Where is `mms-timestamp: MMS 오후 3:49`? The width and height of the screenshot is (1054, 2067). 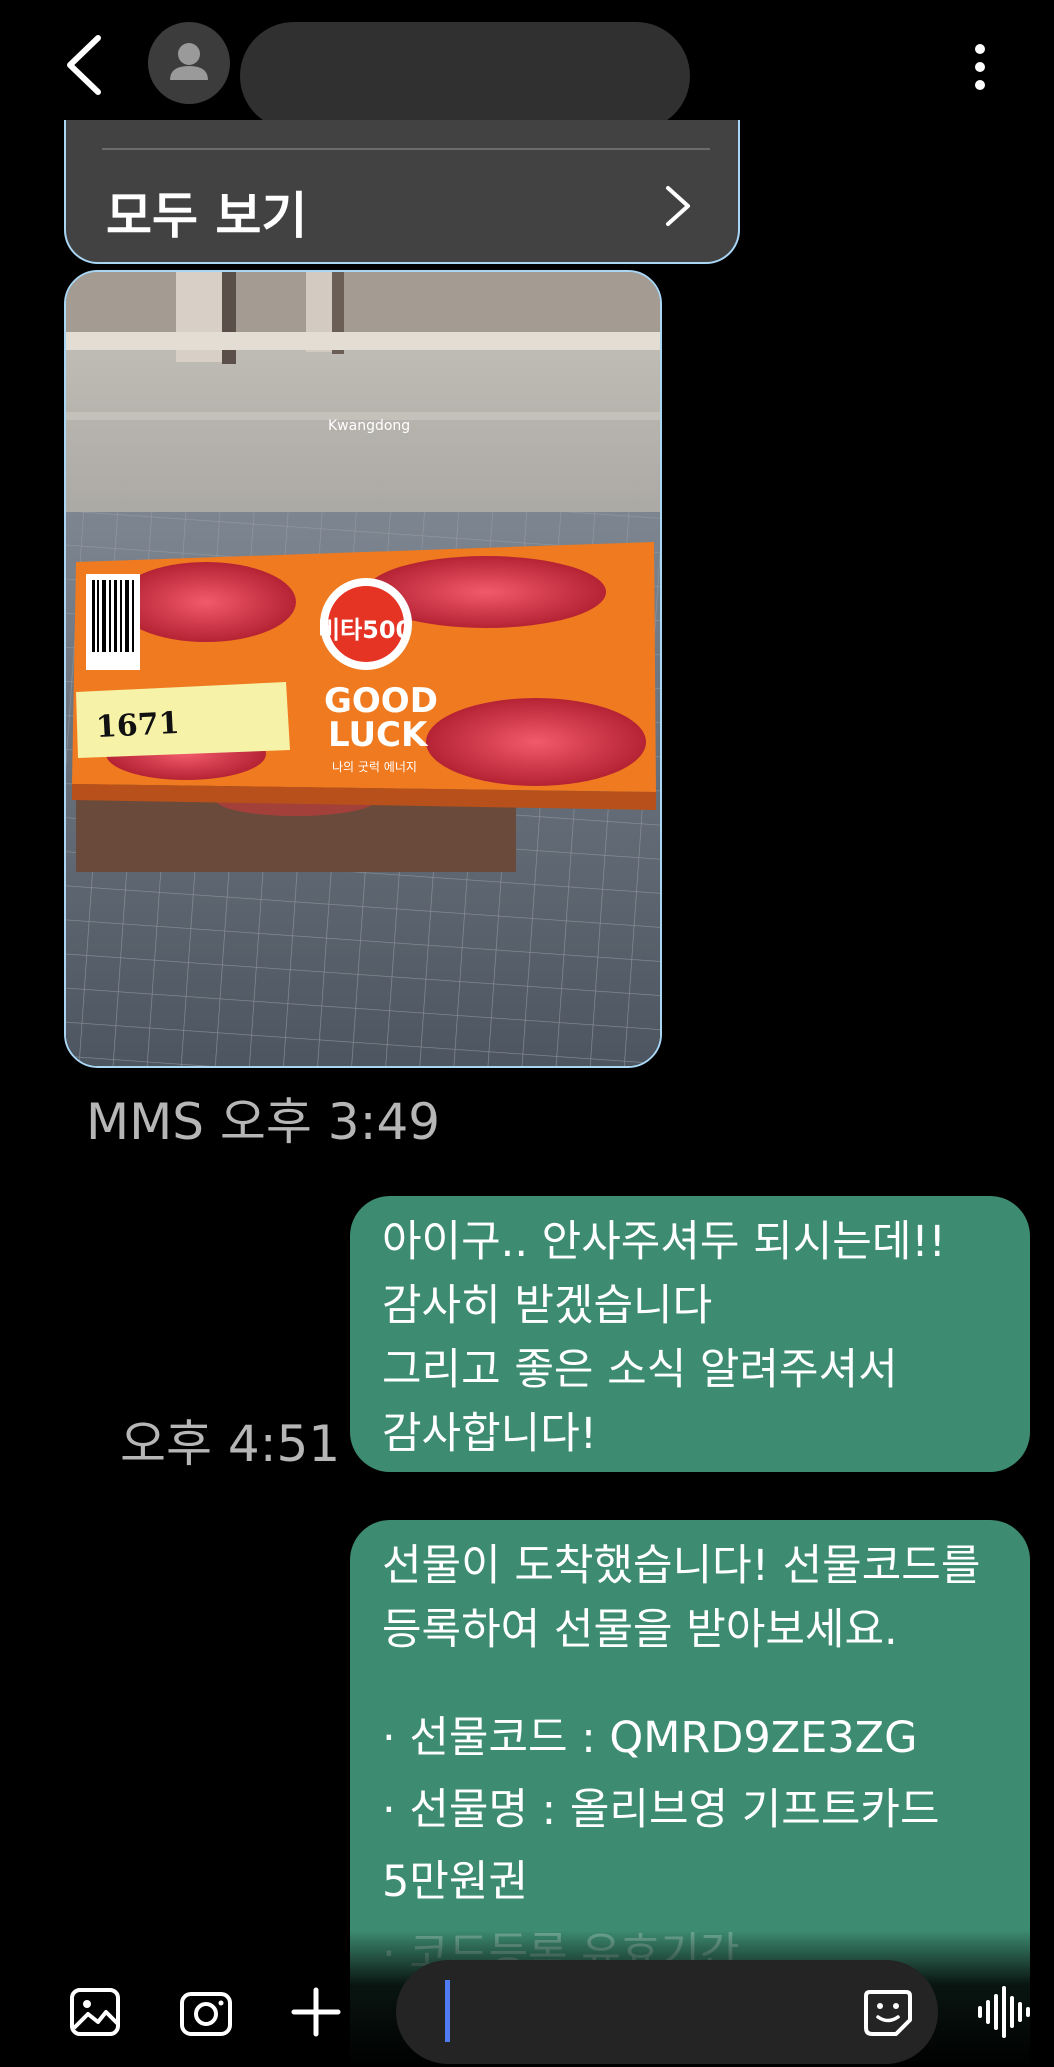 mms-timestamp: MMS 오후 3:49 is located at coordinates (263, 1122).